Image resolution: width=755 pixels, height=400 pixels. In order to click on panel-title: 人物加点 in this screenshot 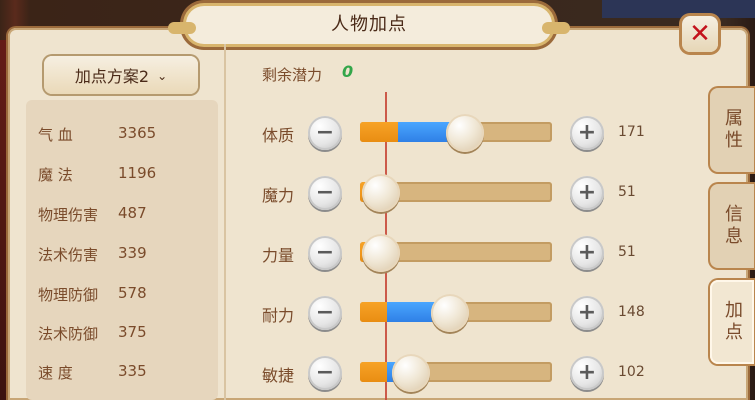, I will do `click(369, 24)`.